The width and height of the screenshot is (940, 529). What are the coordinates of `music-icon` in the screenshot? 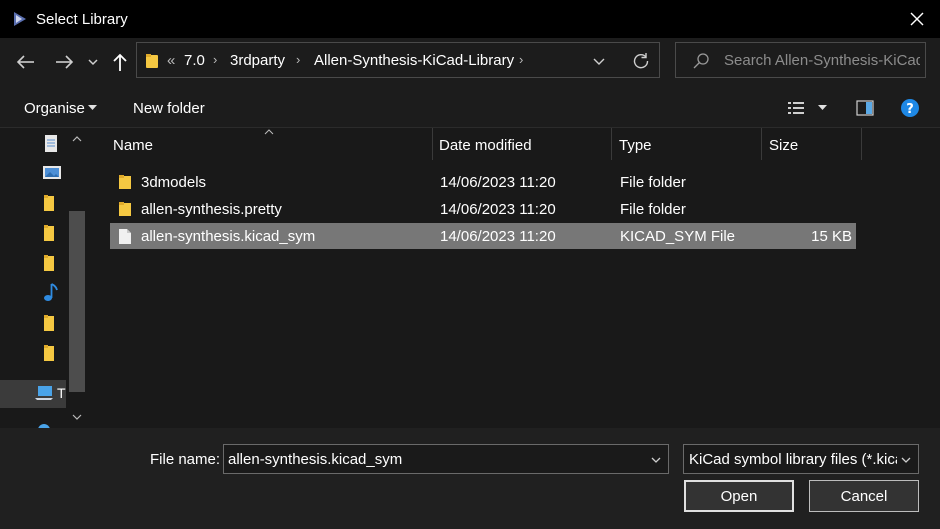 It's located at (51, 292).